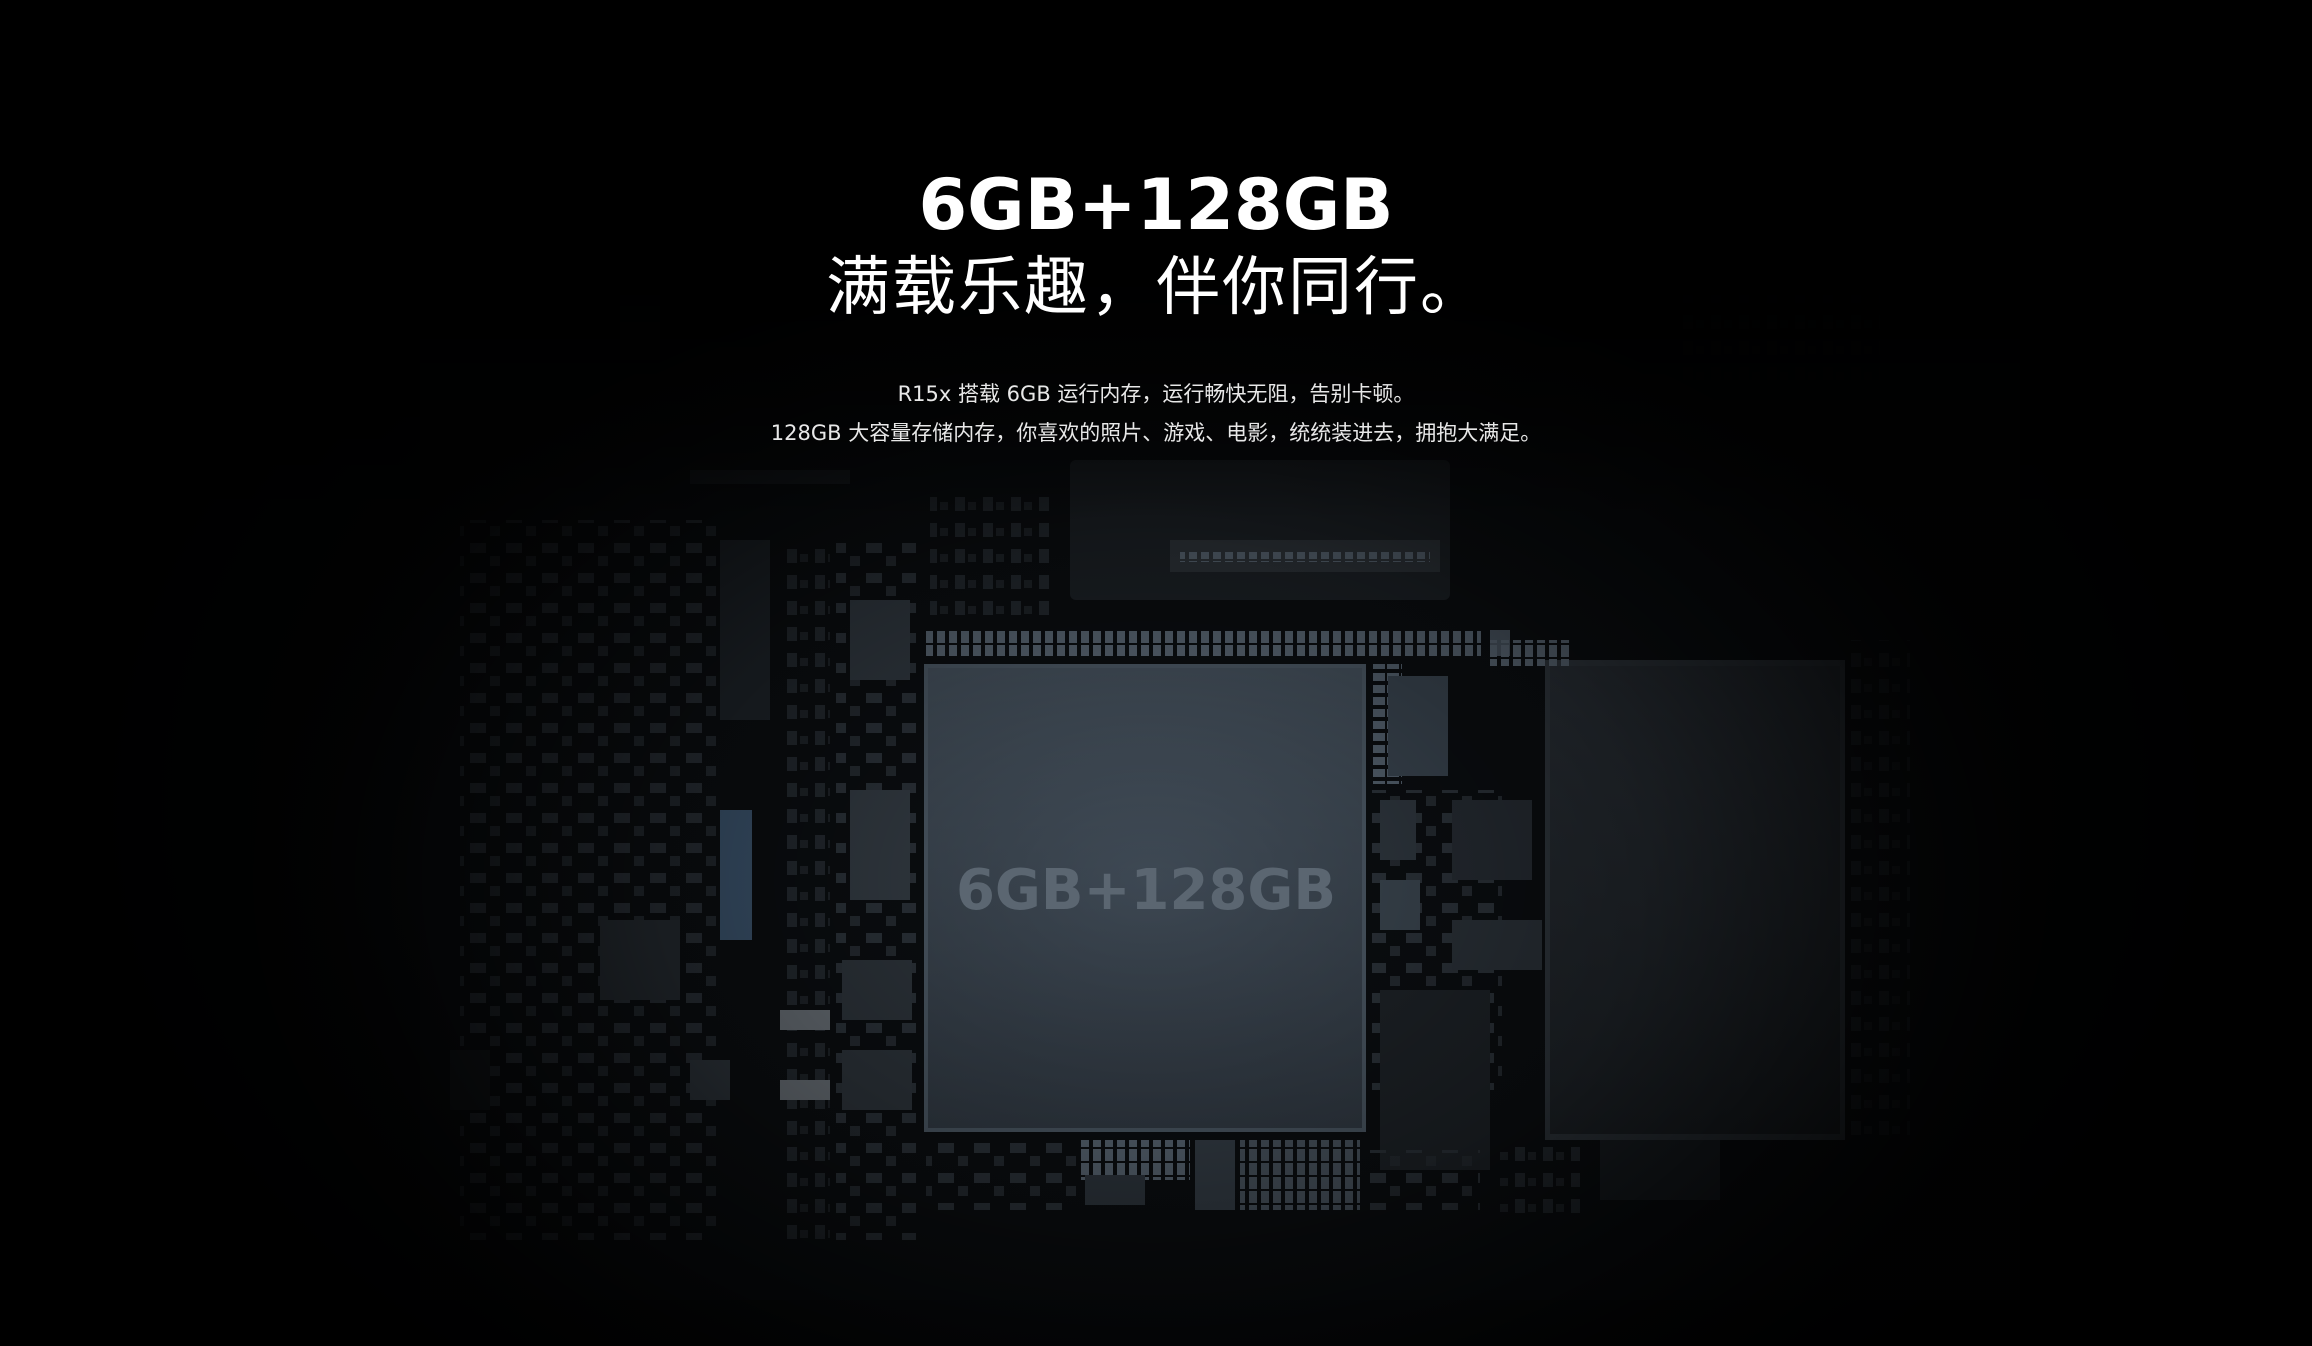 This screenshot has height=1346, width=2312. Describe the element at coordinates (1156, 288) in the screenshot. I see `headline-slogan: 满载乐趣，伴你同行。` at that location.